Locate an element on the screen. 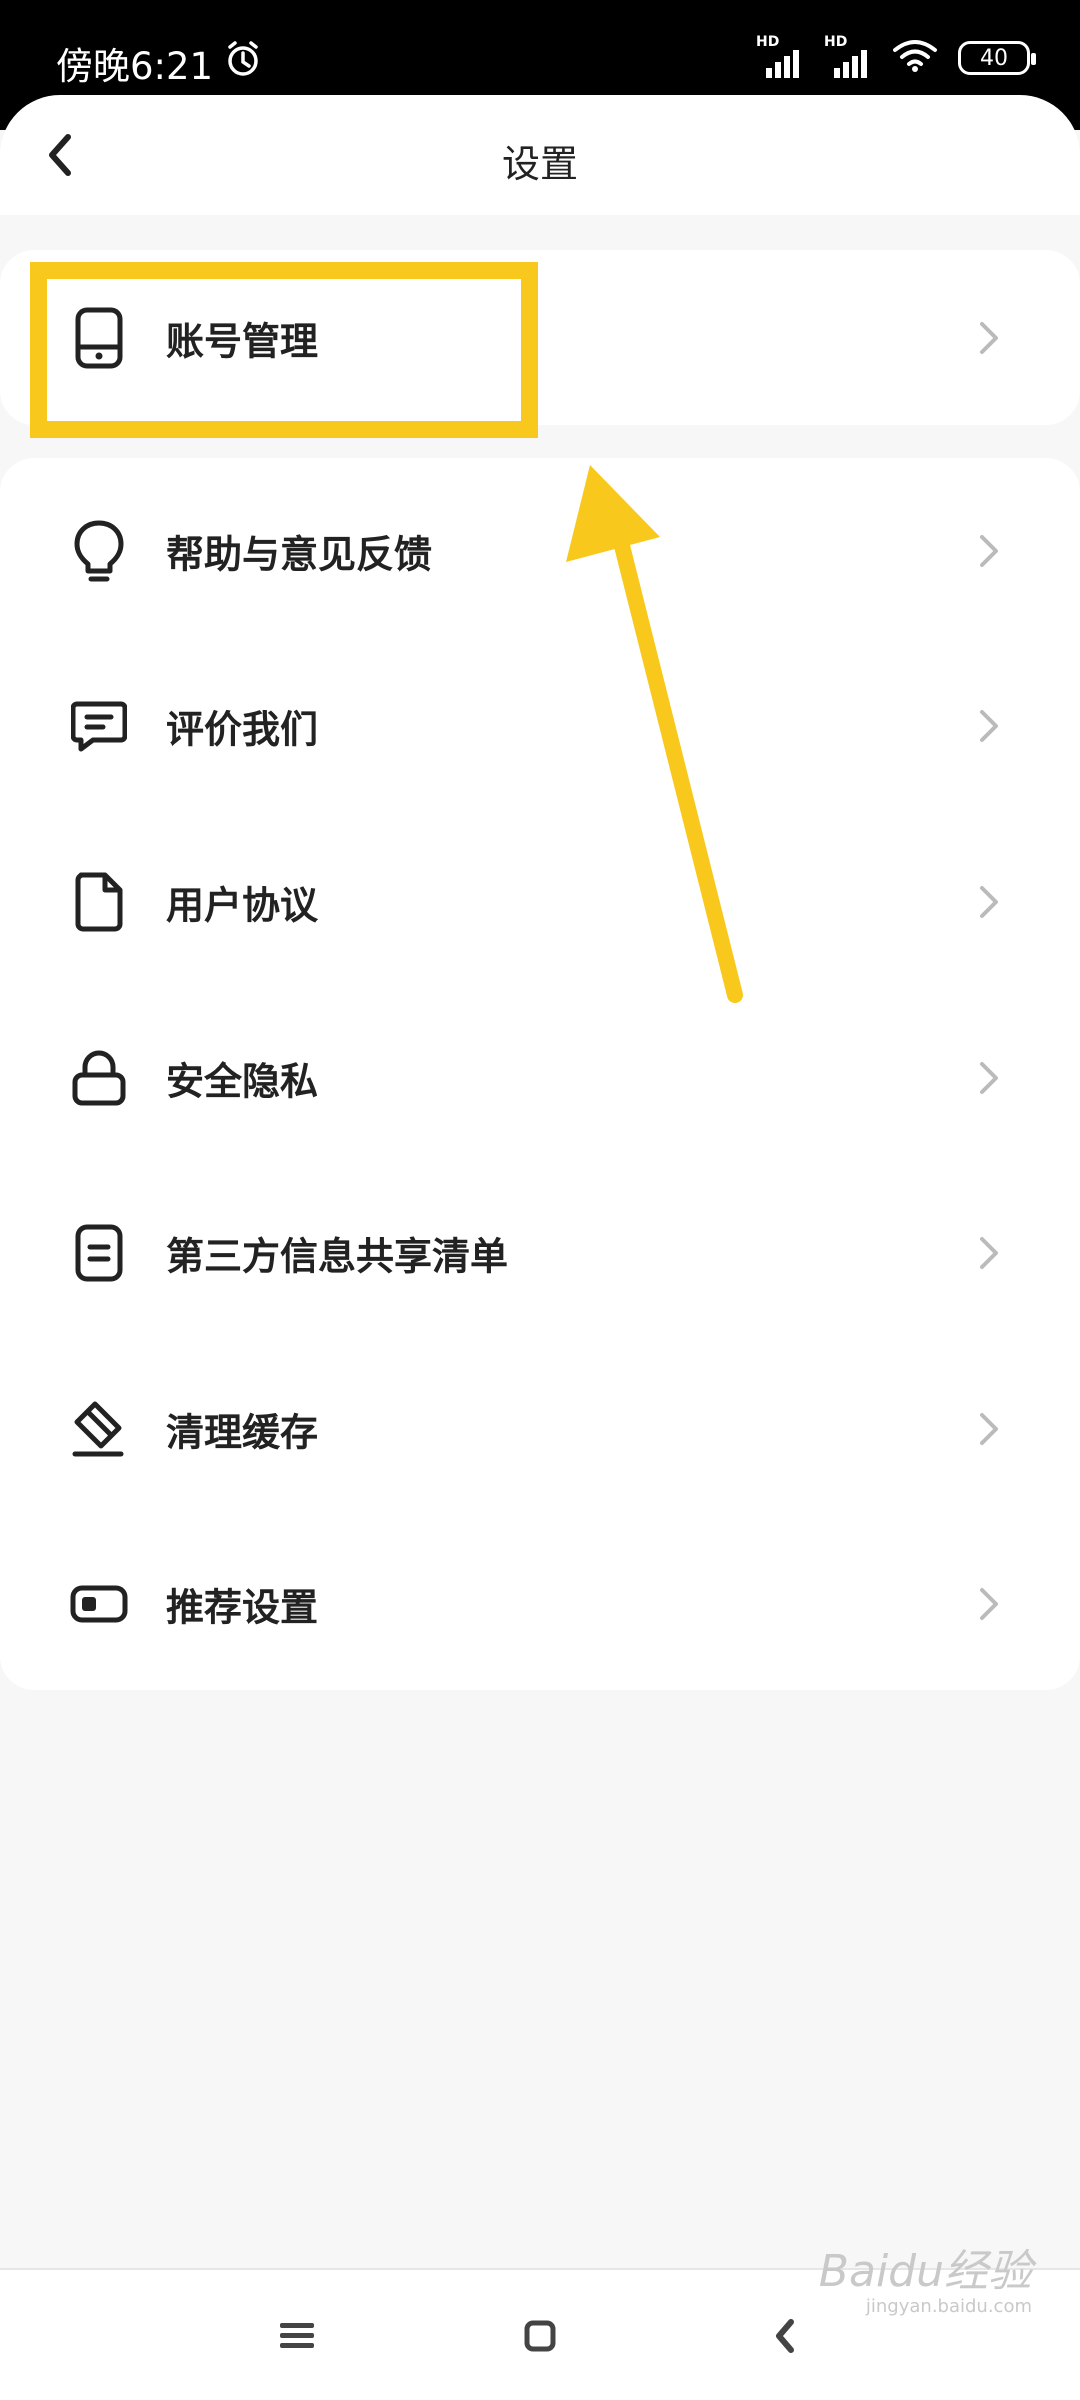 The width and height of the screenshot is (1080, 2400). lock-icon is located at coordinates (99, 1078).